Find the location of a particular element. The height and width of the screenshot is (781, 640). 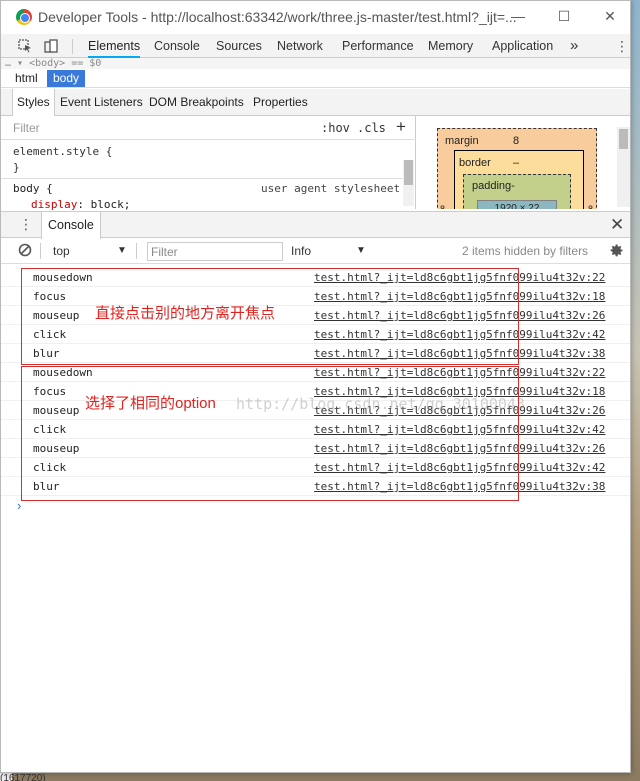

drawer-tab-bar: ⋮ Console ✕ is located at coordinates (315, 225).